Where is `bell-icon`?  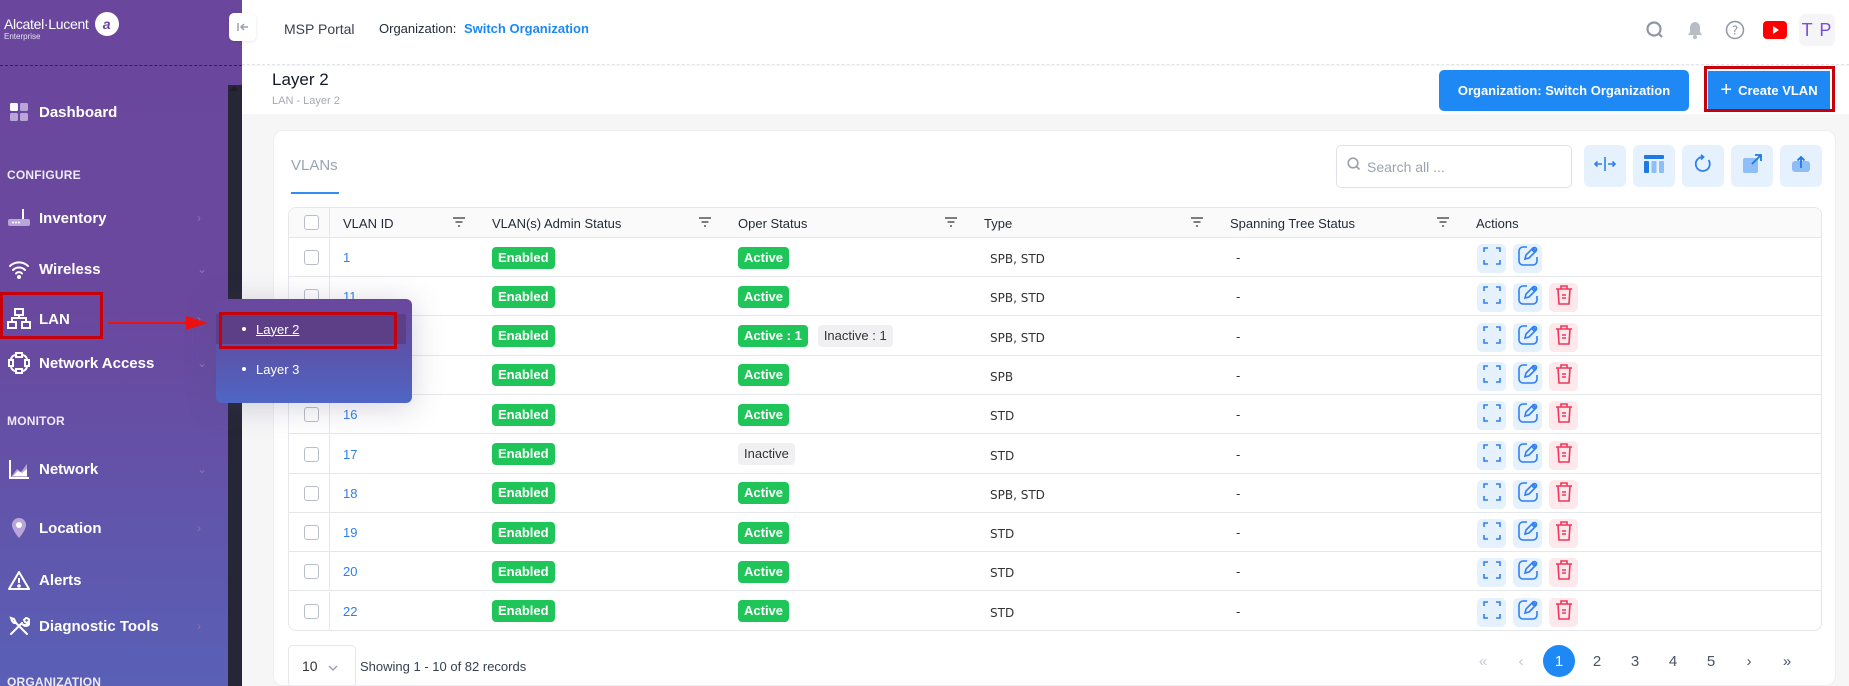
bell-icon is located at coordinates (1695, 30).